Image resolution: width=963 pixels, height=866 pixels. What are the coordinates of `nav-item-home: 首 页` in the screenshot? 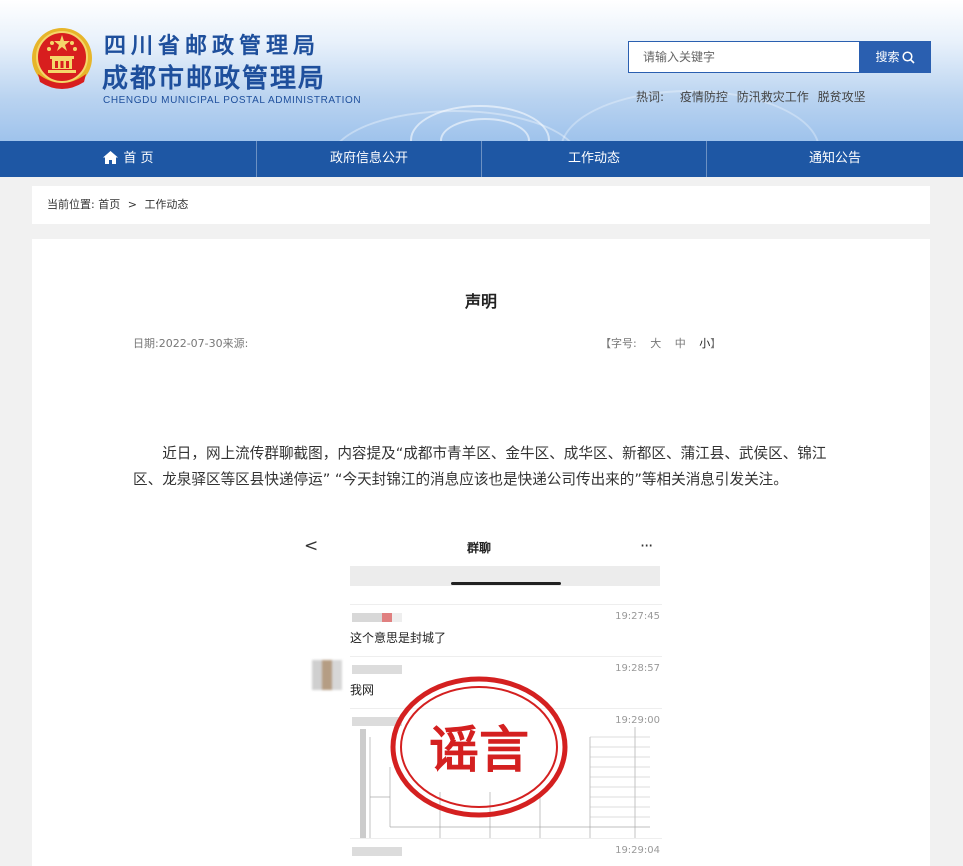 It's located at (128, 159).